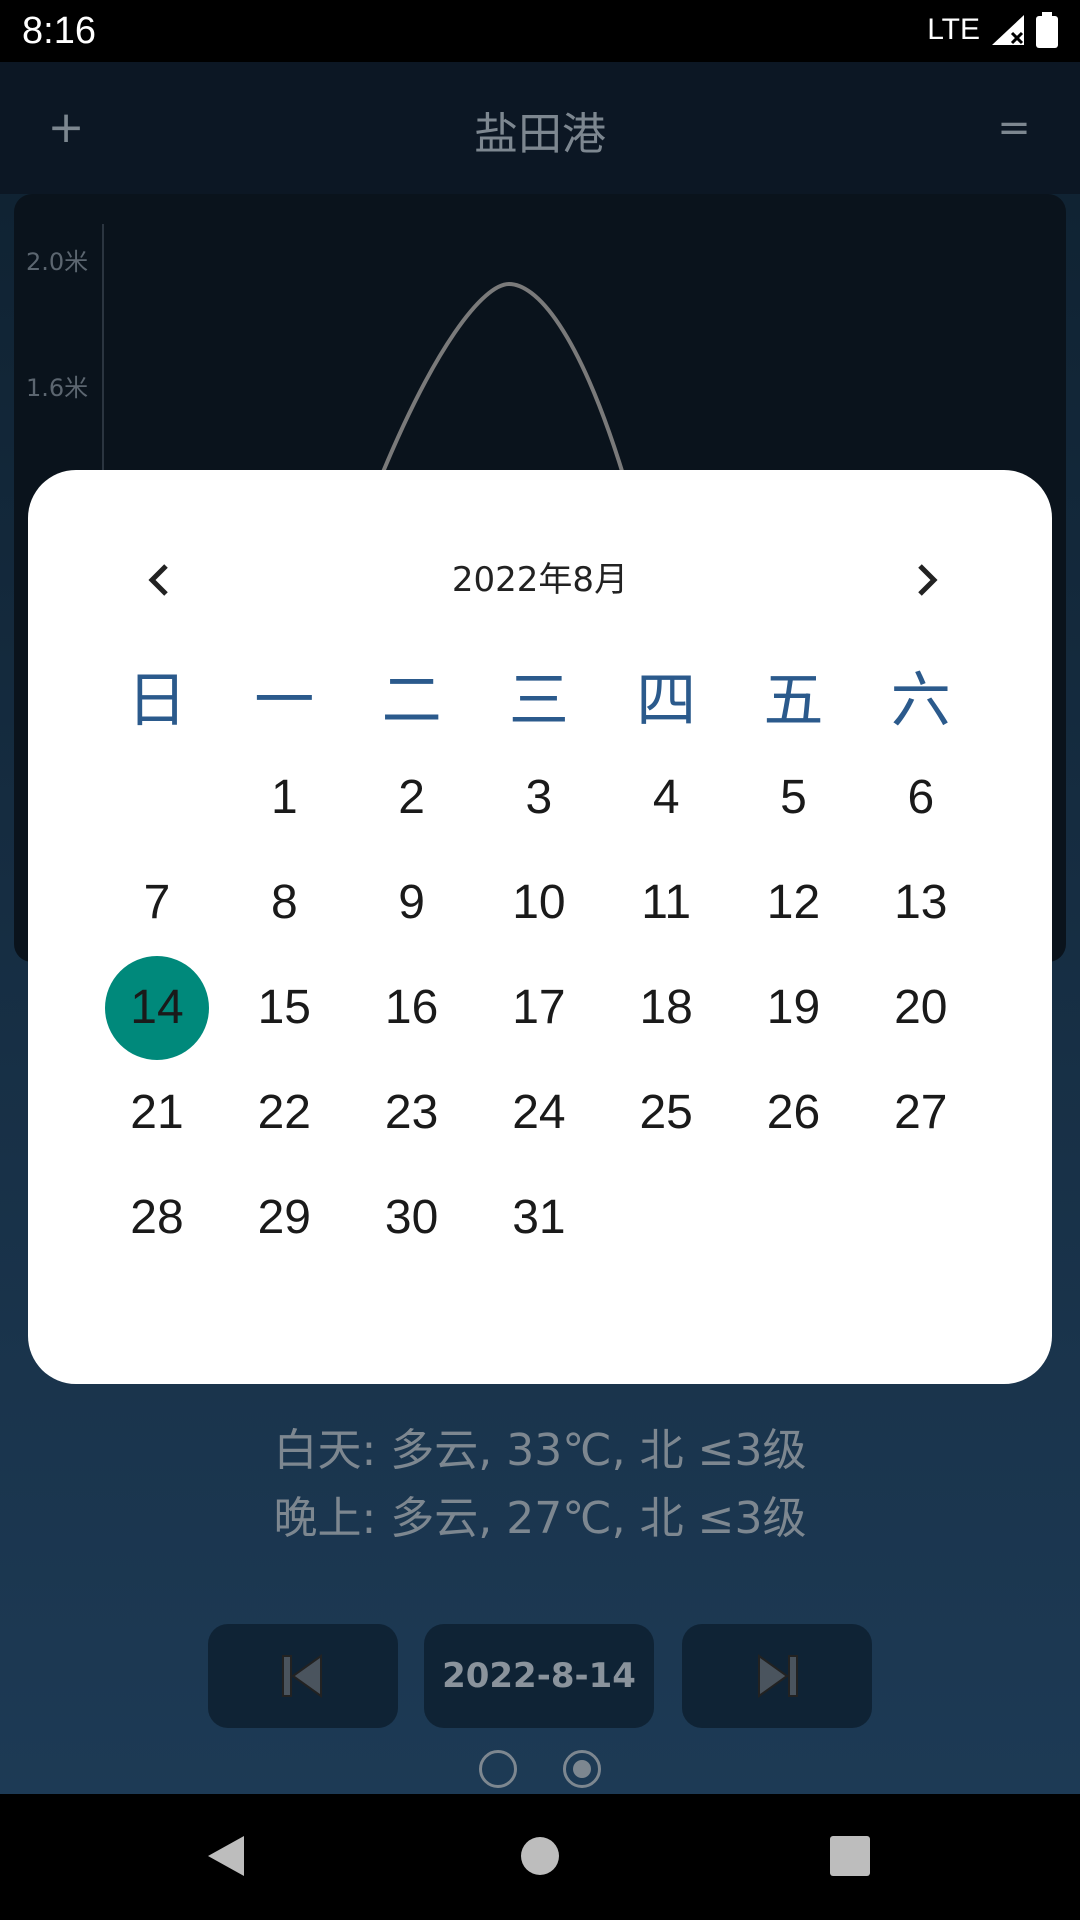  What do you see at coordinates (501, 387) in the screenshot?
I see `tide-curve` at bounding box center [501, 387].